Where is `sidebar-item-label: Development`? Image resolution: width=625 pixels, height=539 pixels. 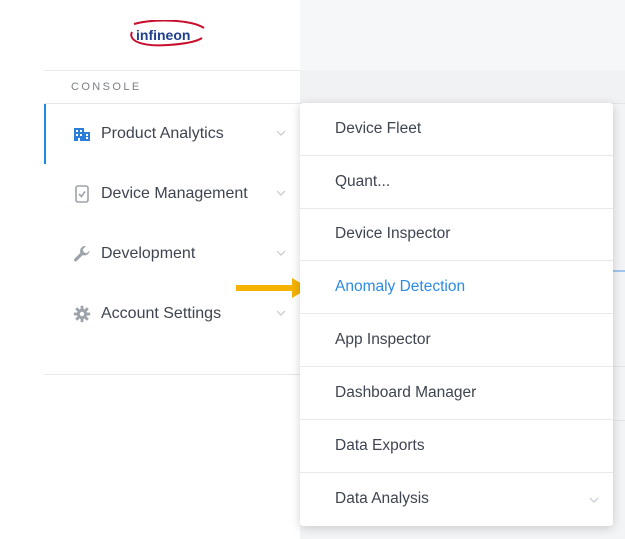 sidebar-item-label: Development is located at coordinates (148, 253).